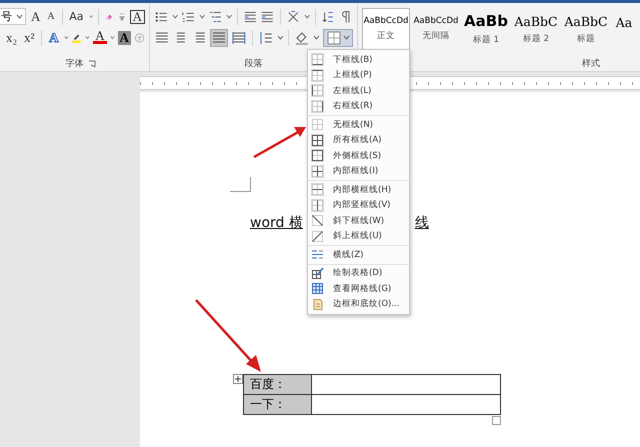 This screenshot has height=447, width=640. I want to click on borders-button, so click(338, 37).